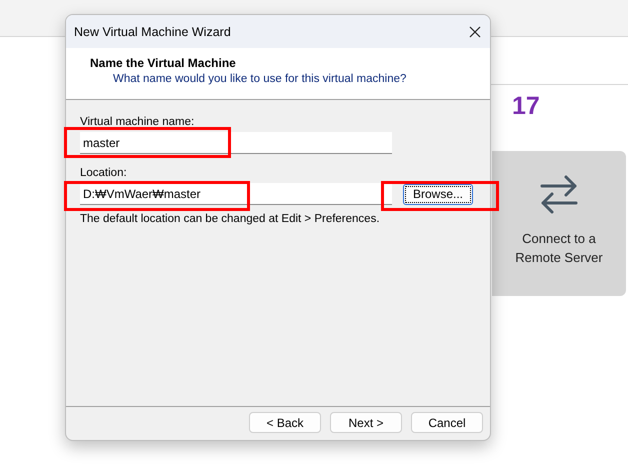 This screenshot has height=471, width=628. What do you see at coordinates (152, 31) in the screenshot?
I see `window-title: New Virtual Machine Wizard` at bounding box center [152, 31].